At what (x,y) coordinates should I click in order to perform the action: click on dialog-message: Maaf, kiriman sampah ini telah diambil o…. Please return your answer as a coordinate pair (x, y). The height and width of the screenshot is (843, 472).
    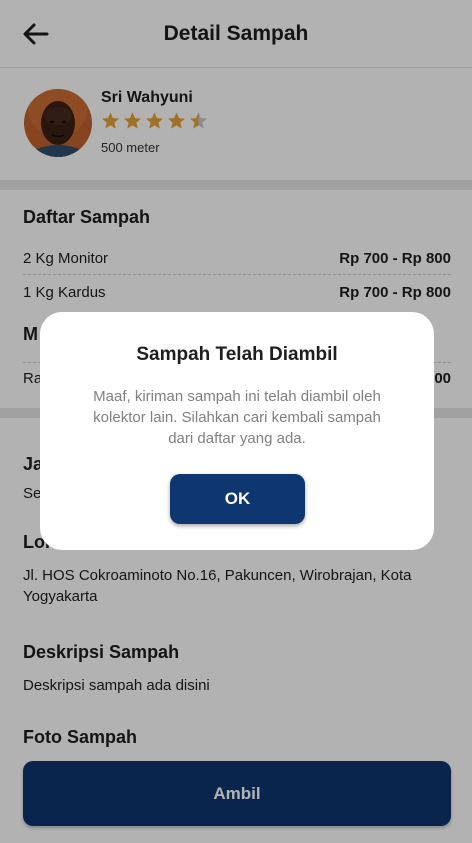
    Looking at the image, I should click on (237, 417).